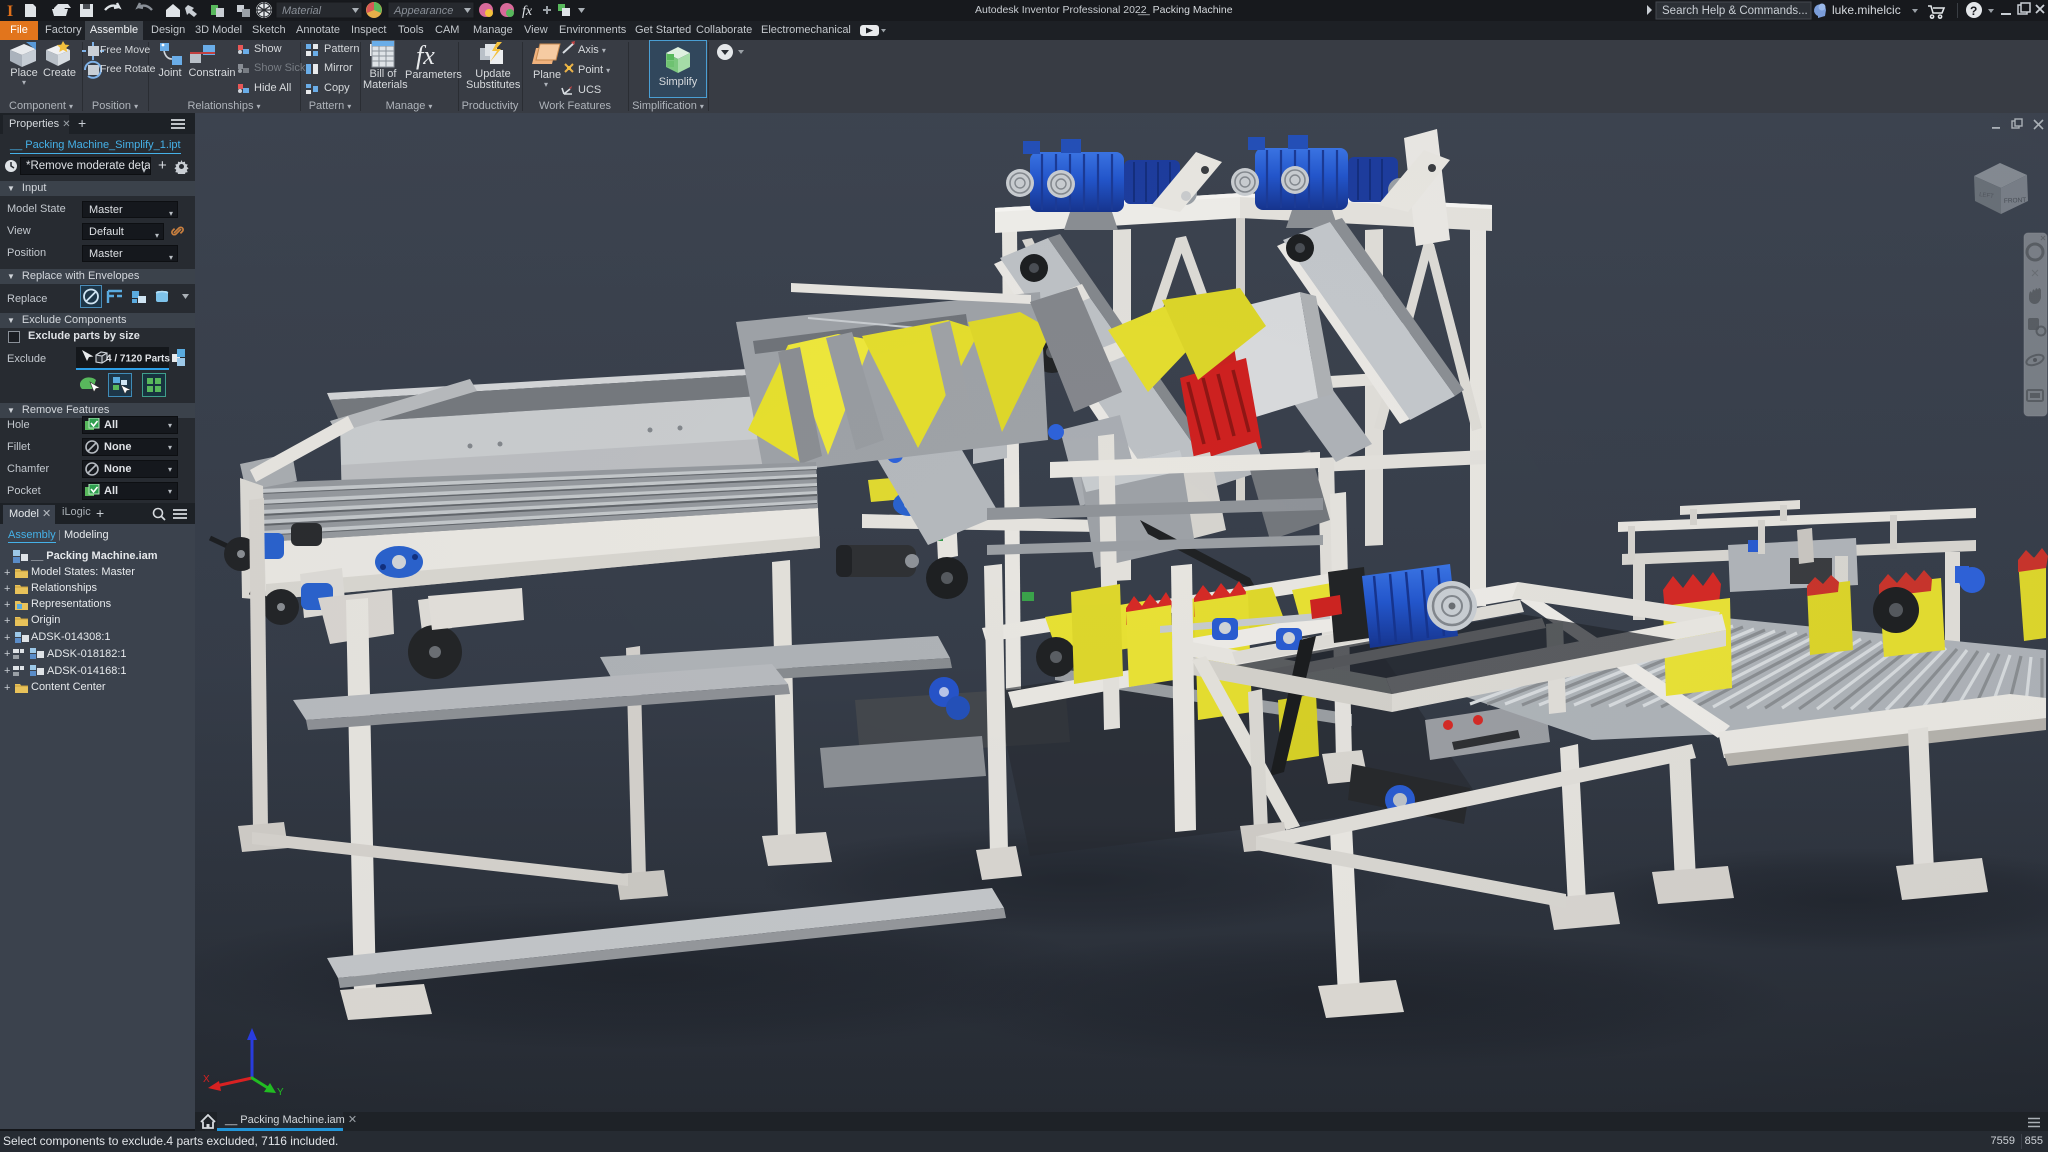  Describe the element at coordinates (302, 11) in the screenshot. I see `svg-text: Material` at that location.